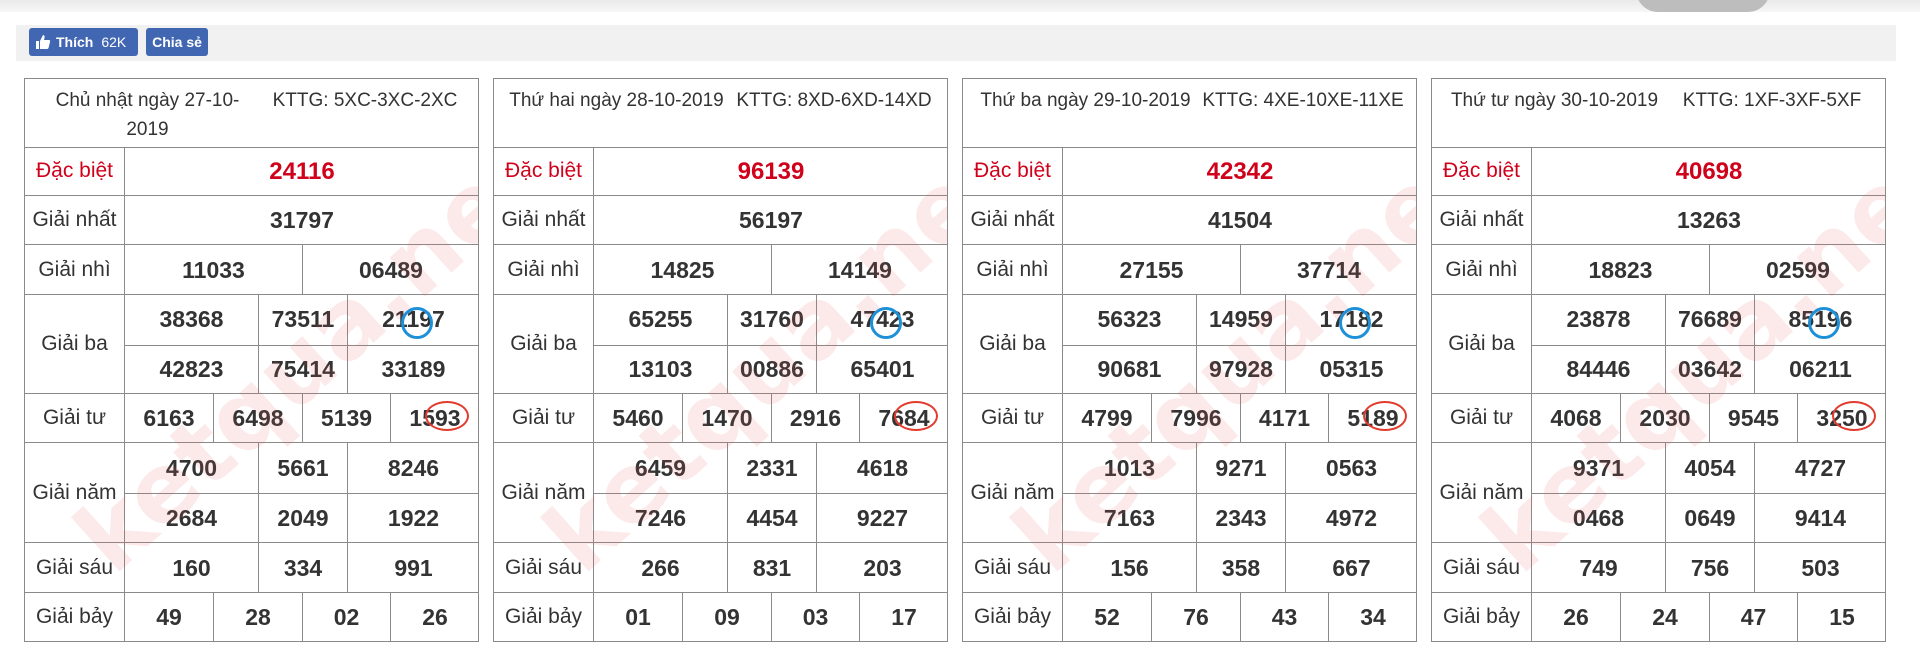 The height and width of the screenshot is (650, 1920). What do you see at coordinates (302, 518) in the screenshot?
I see `prize-number: 2049` at bounding box center [302, 518].